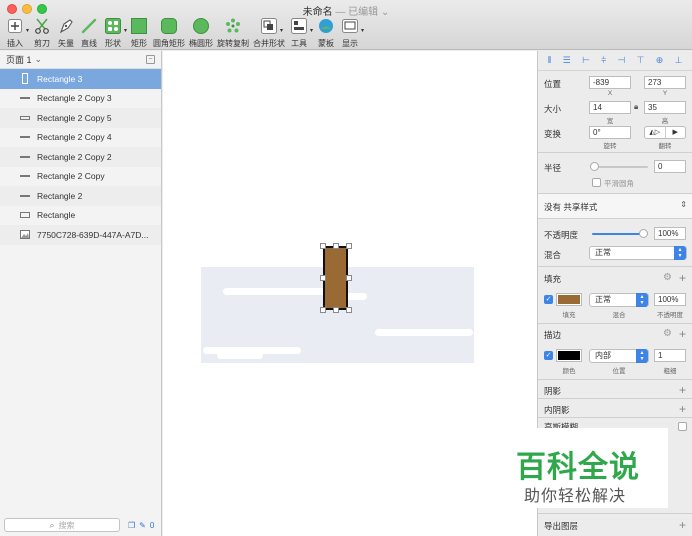 The image size is (692, 536). I want to click on rotate-copies-button: 旋转复制, so click(233, 33).